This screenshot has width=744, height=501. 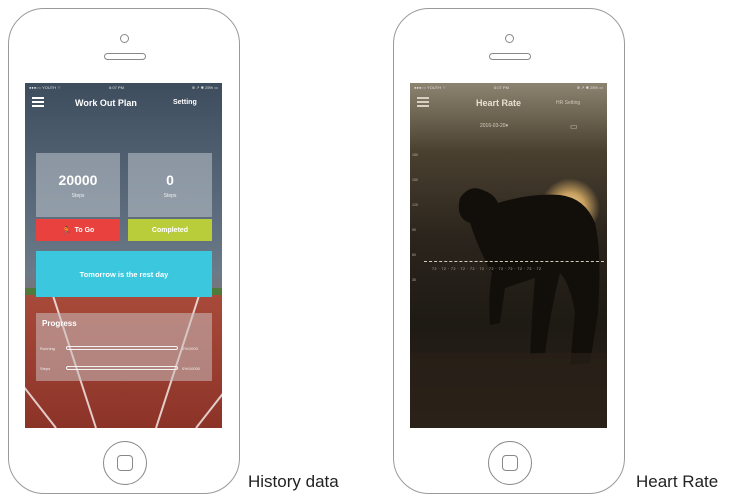 What do you see at coordinates (415, 180) in the screenshot?
I see `y-axis-tick: 150` at bounding box center [415, 180].